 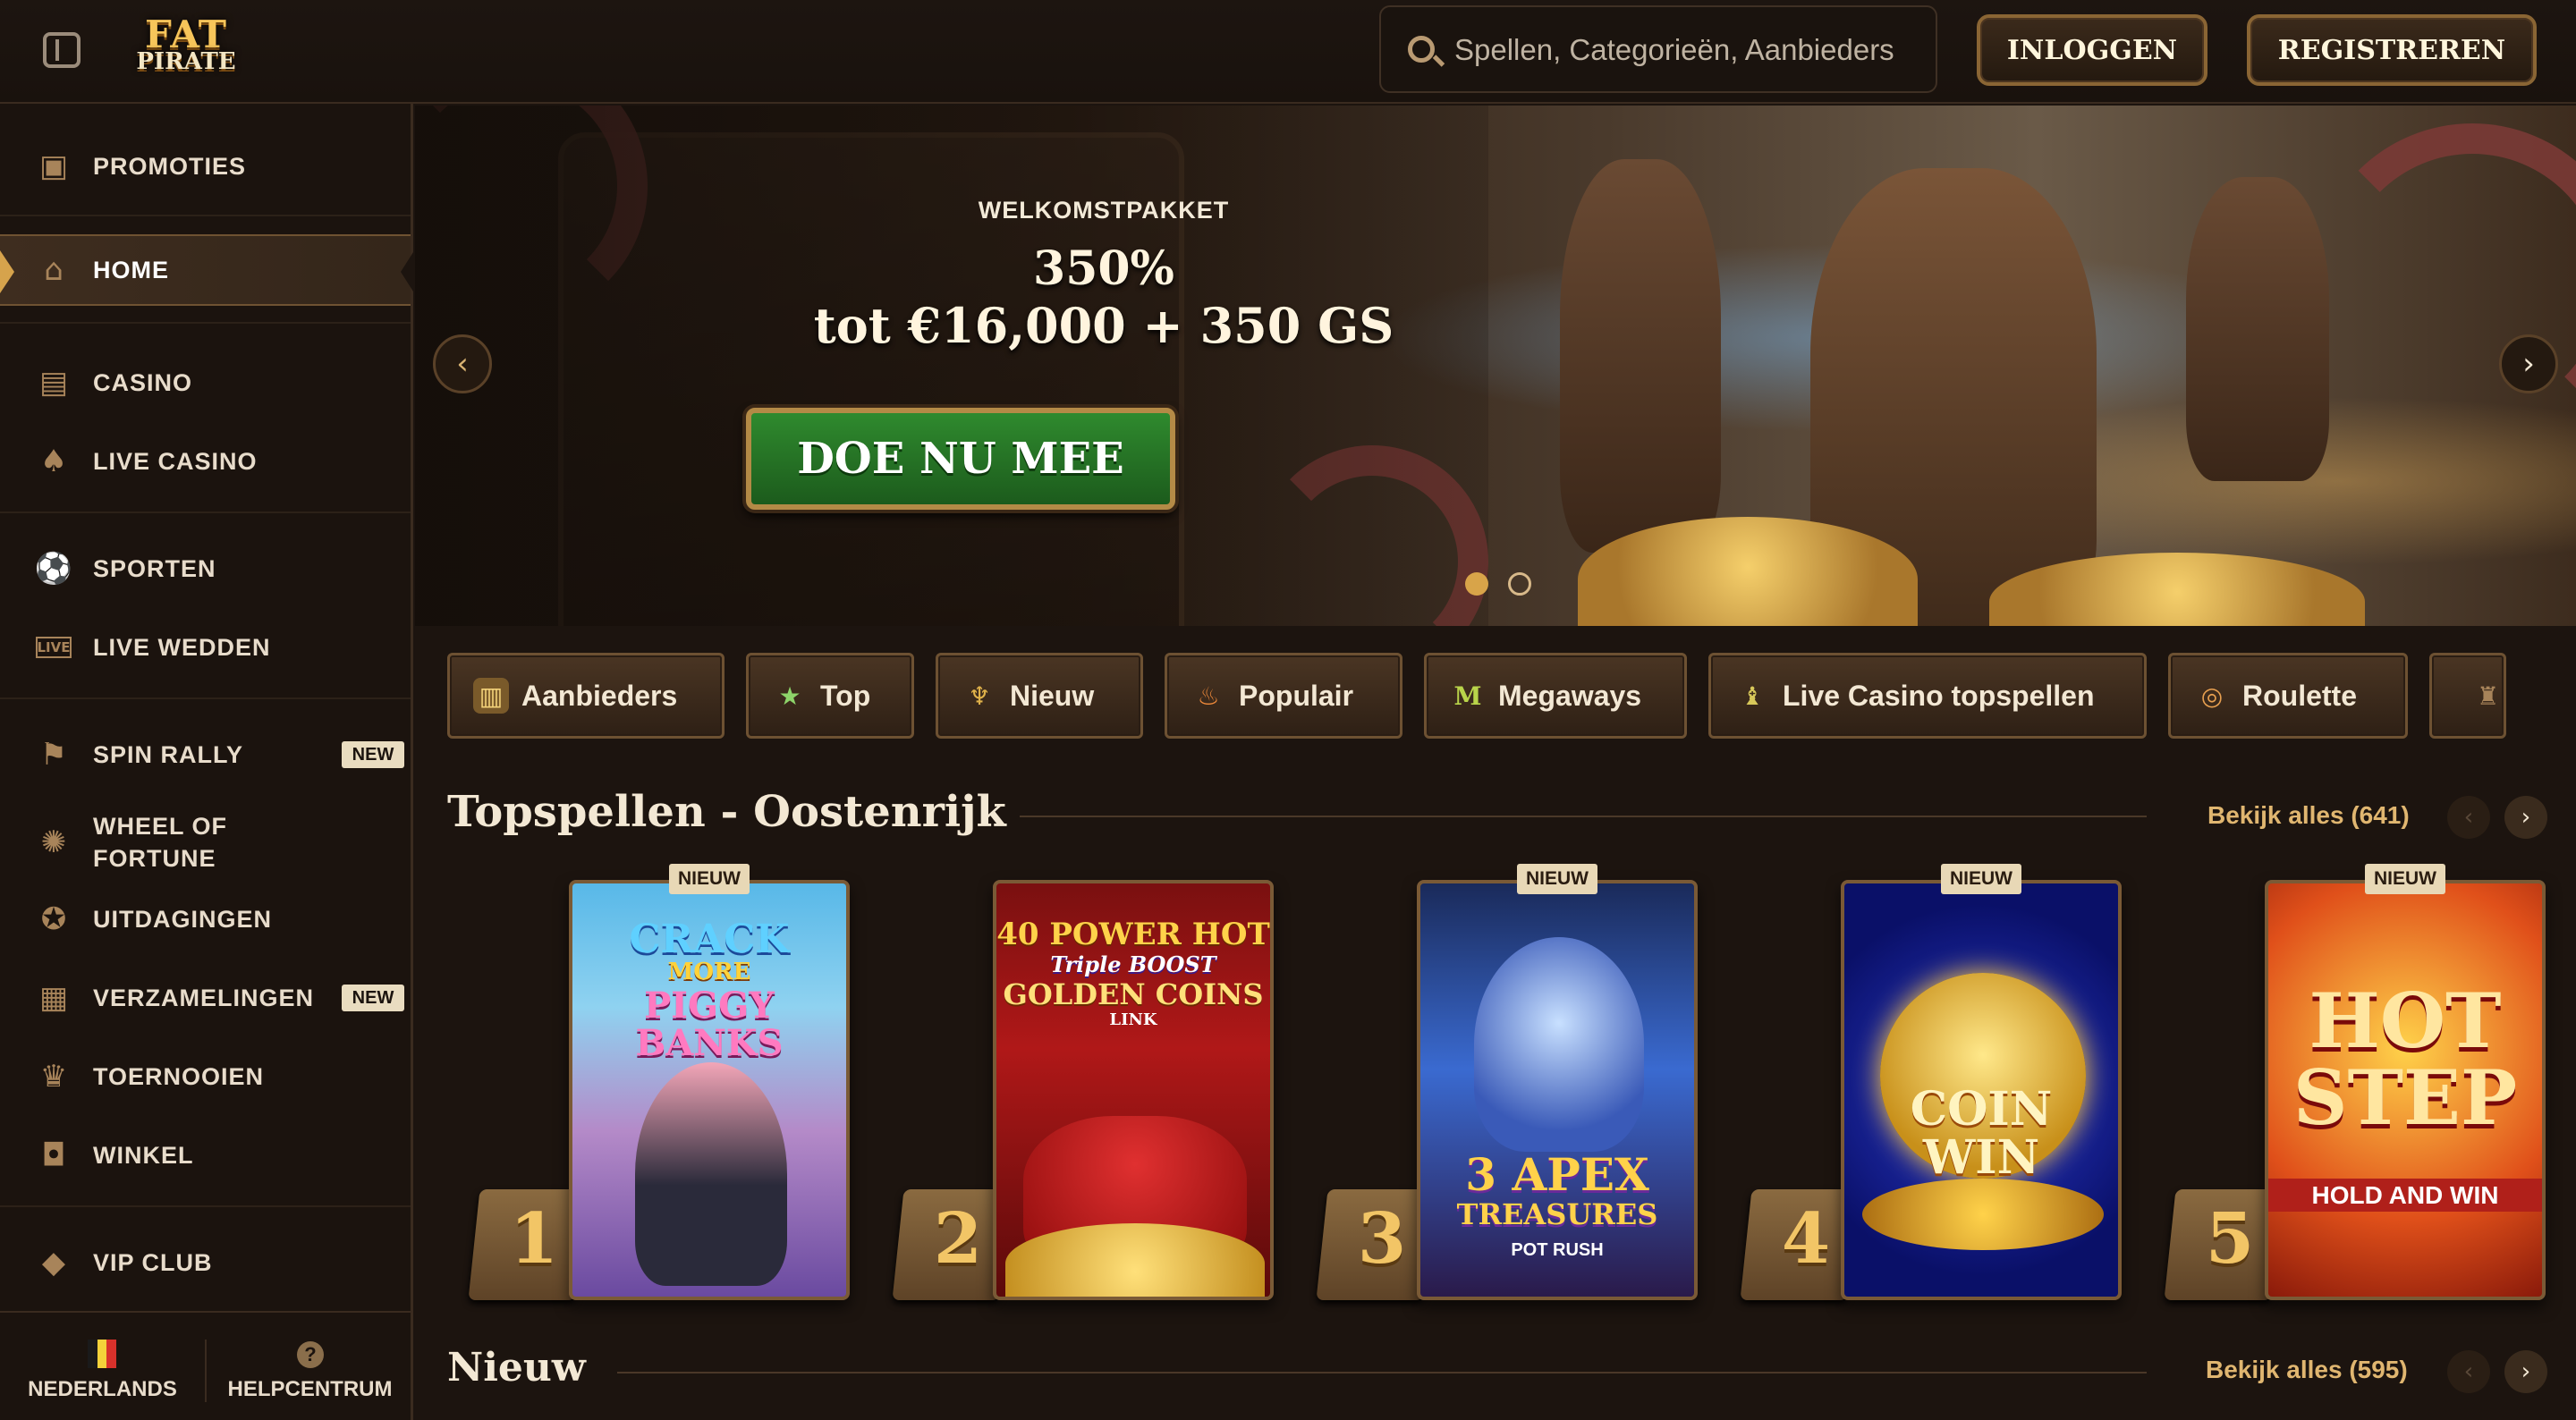 What do you see at coordinates (53, 1155) in the screenshot?
I see `shop-bag-icon: ◘` at bounding box center [53, 1155].